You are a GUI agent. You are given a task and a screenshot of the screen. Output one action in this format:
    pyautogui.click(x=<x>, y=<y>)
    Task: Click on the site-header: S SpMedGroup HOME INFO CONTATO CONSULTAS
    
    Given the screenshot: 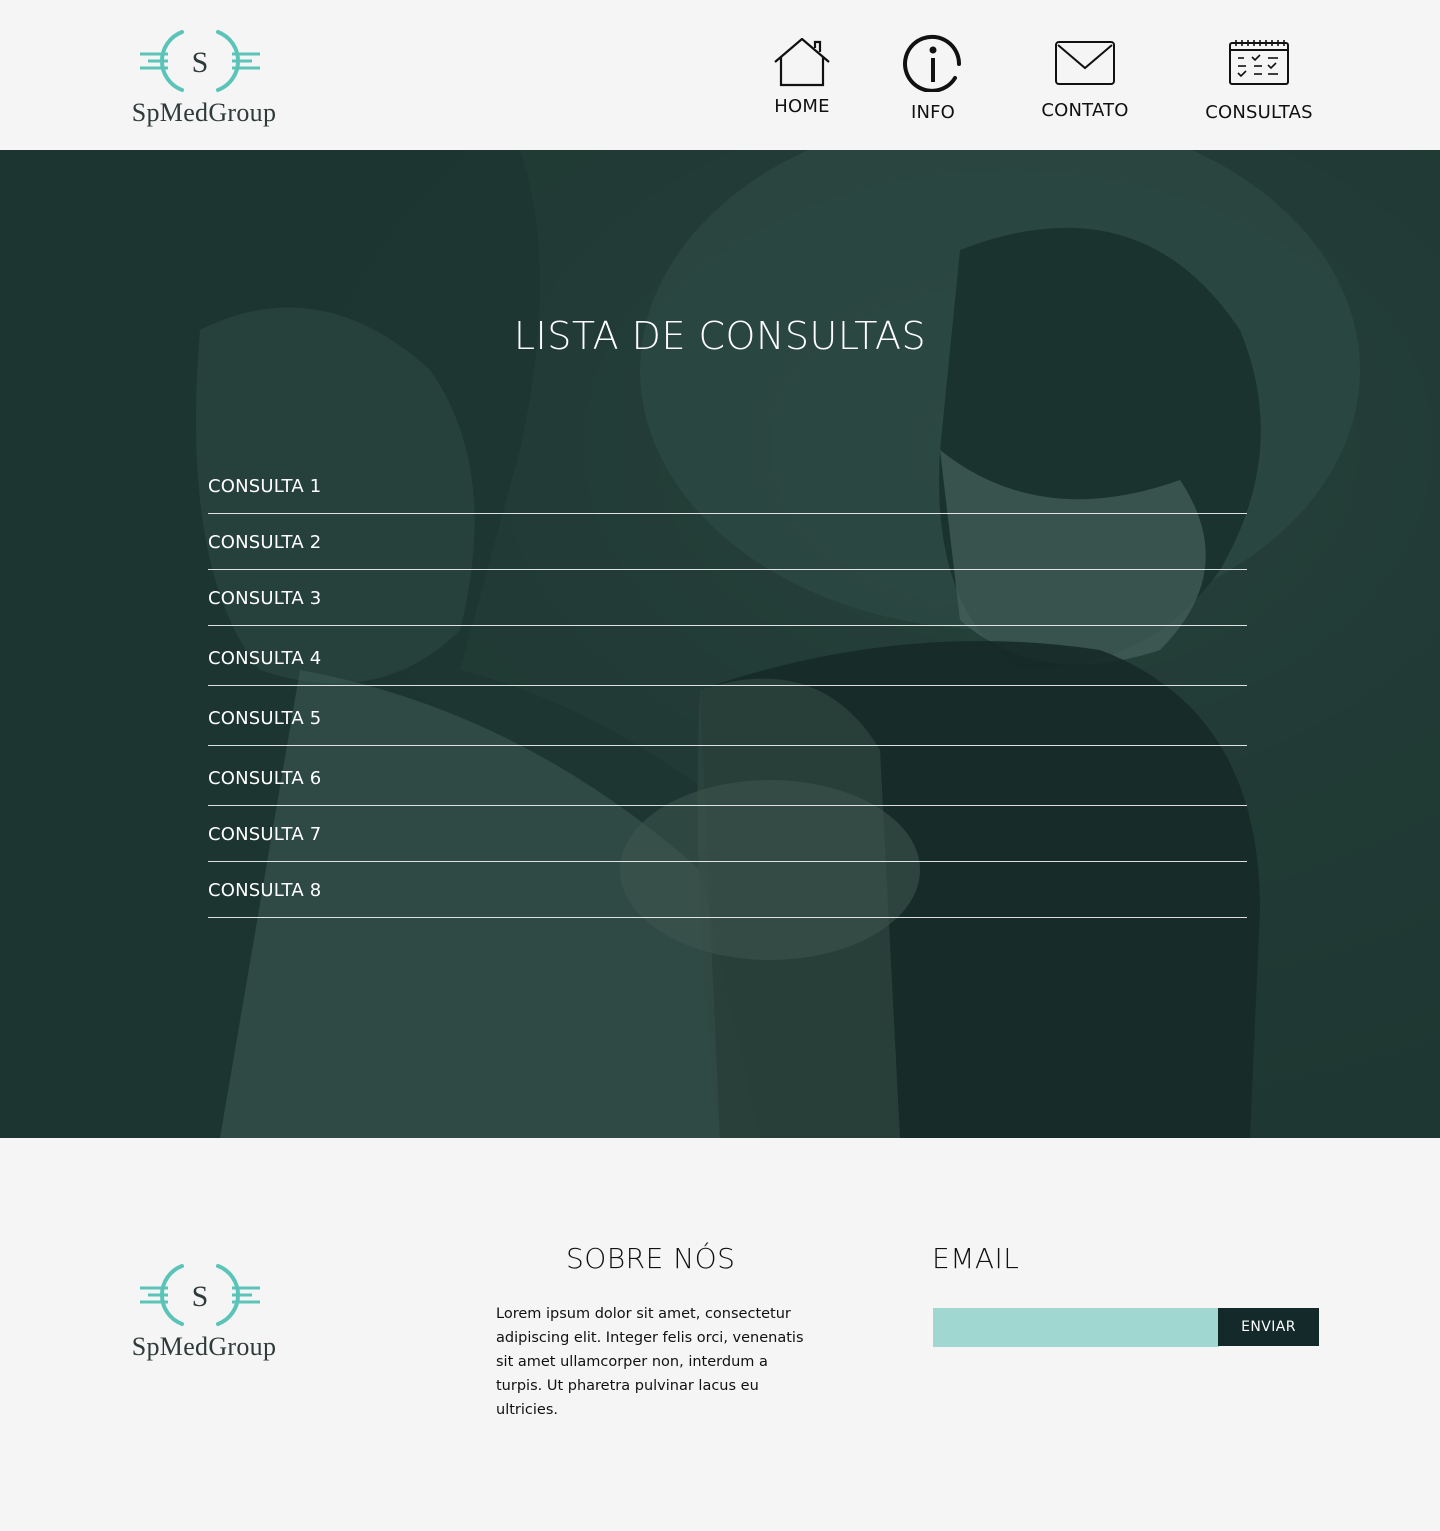 What is the action you would take?
    pyautogui.click(x=720, y=75)
    